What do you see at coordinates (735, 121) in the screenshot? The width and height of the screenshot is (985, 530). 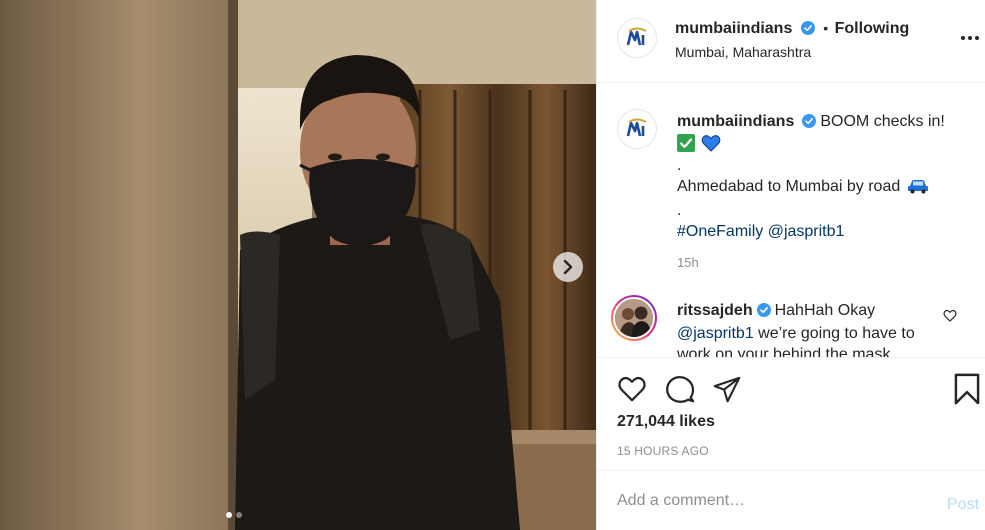 I see `caption-author-handle: mumbaiindians` at bounding box center [735, 121].